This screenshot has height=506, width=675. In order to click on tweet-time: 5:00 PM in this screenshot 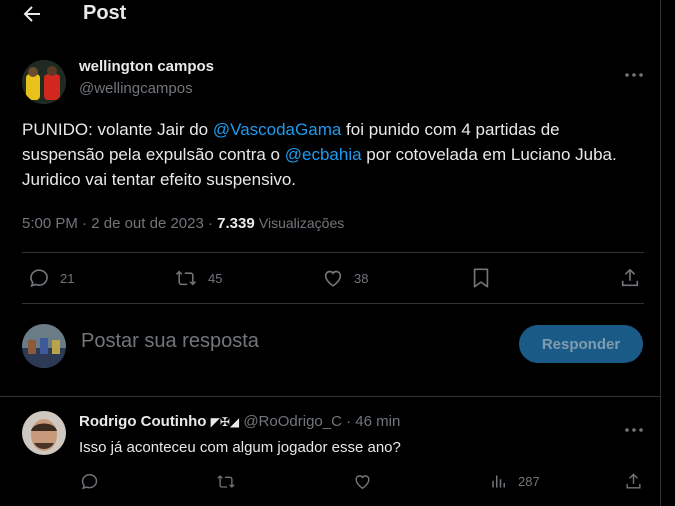, I will do `click(50, 223)`.